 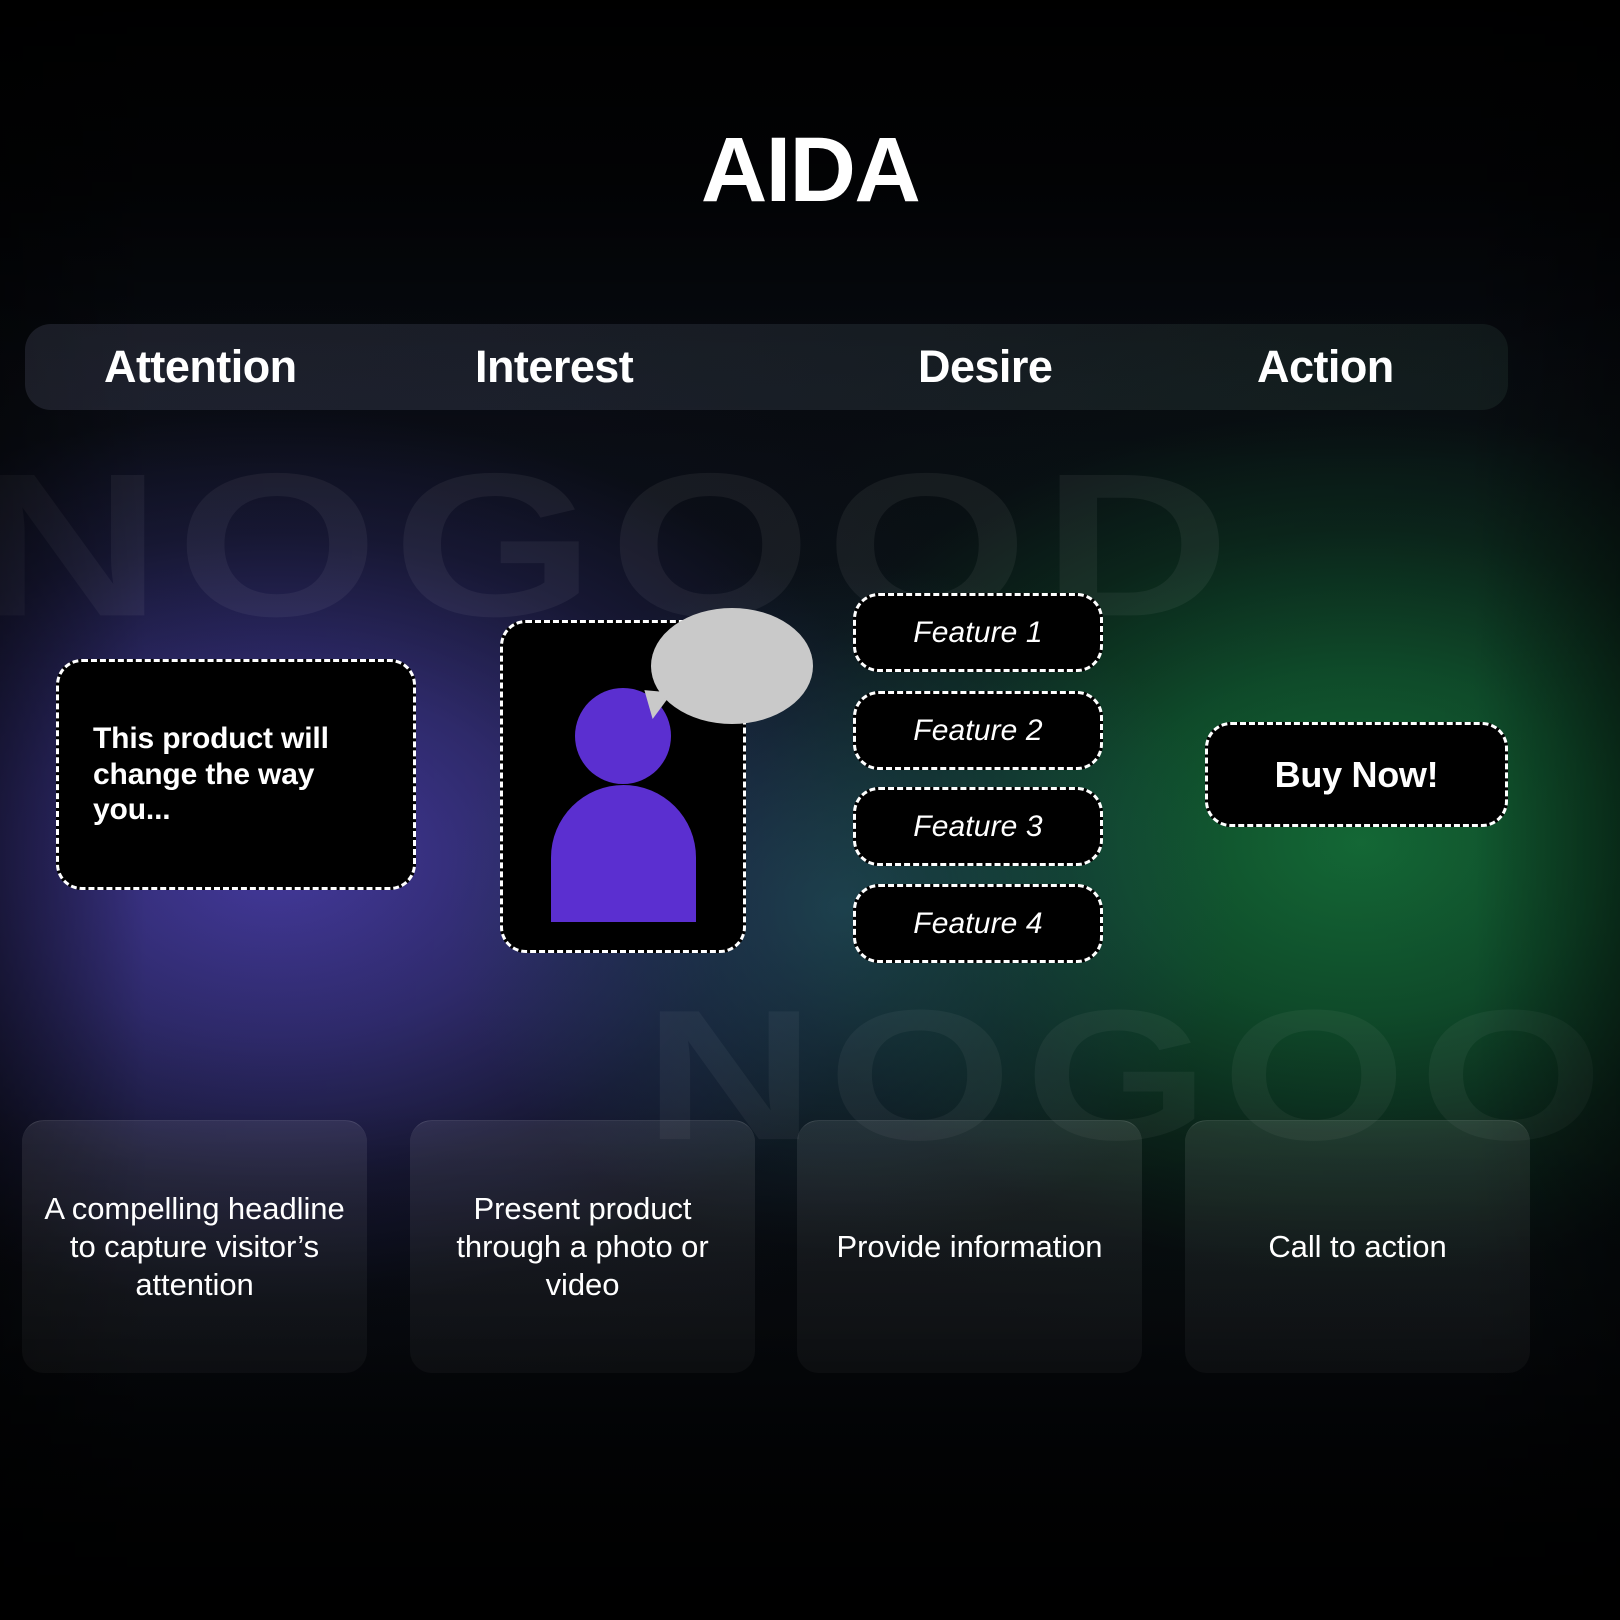 I want to click on person-body-icon, so click(x=623, y=853).